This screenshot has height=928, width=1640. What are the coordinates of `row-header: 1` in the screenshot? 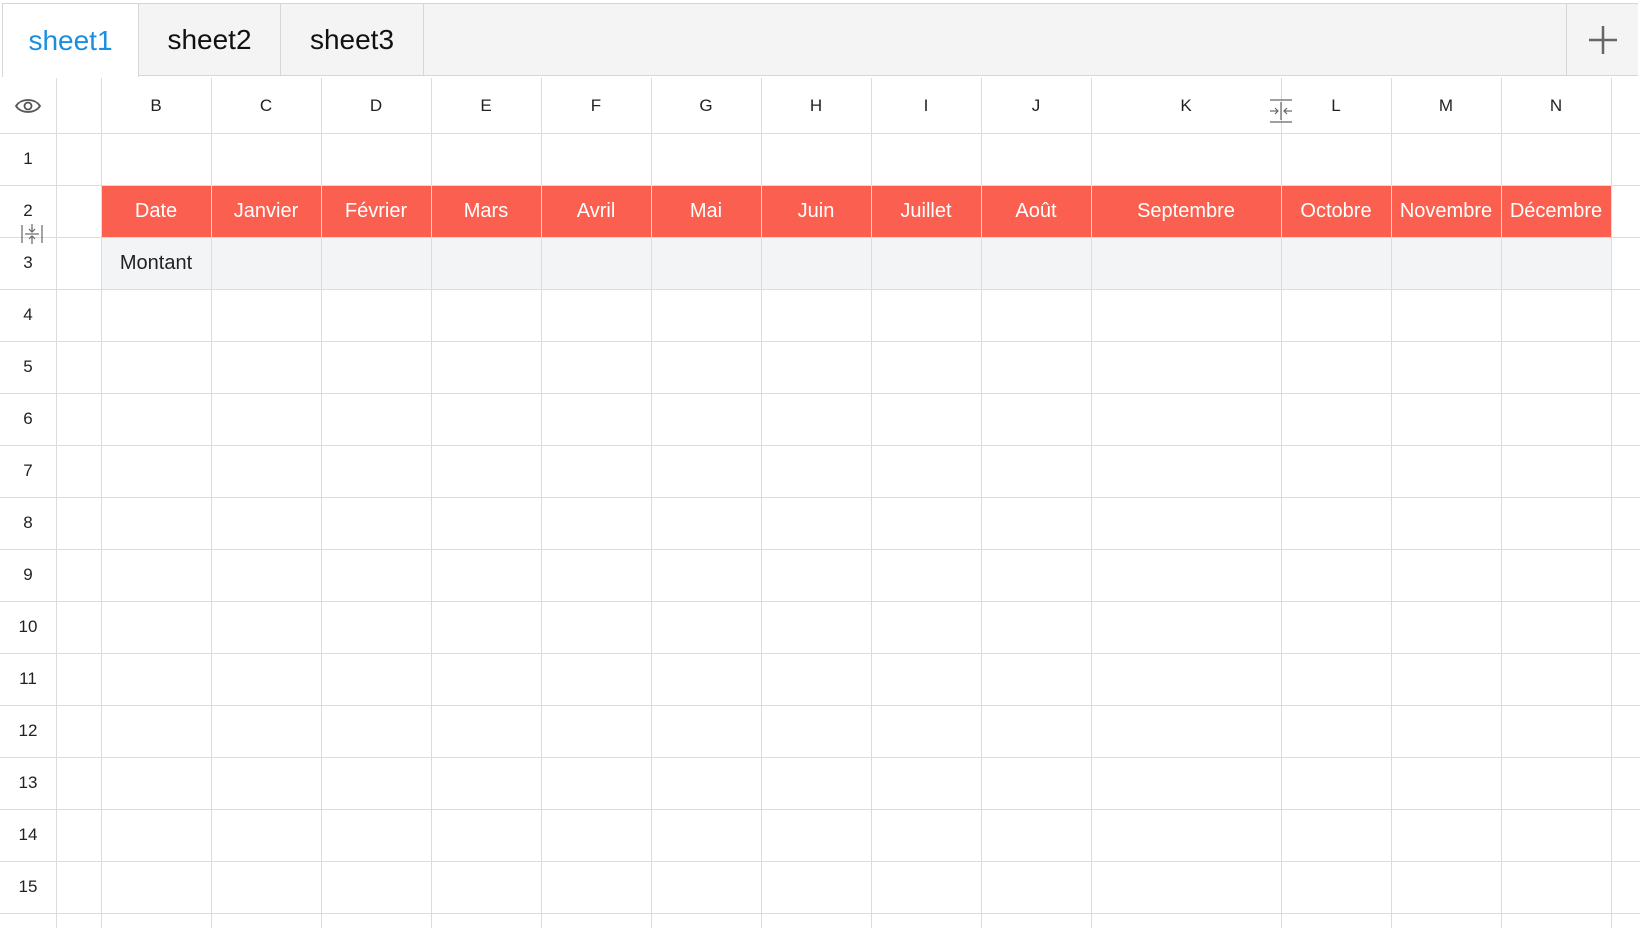 It's located at (28, 159).